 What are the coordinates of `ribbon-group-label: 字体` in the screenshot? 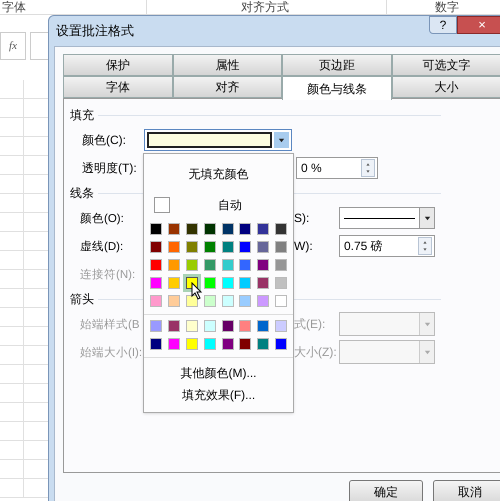 It's located at (14, 7).